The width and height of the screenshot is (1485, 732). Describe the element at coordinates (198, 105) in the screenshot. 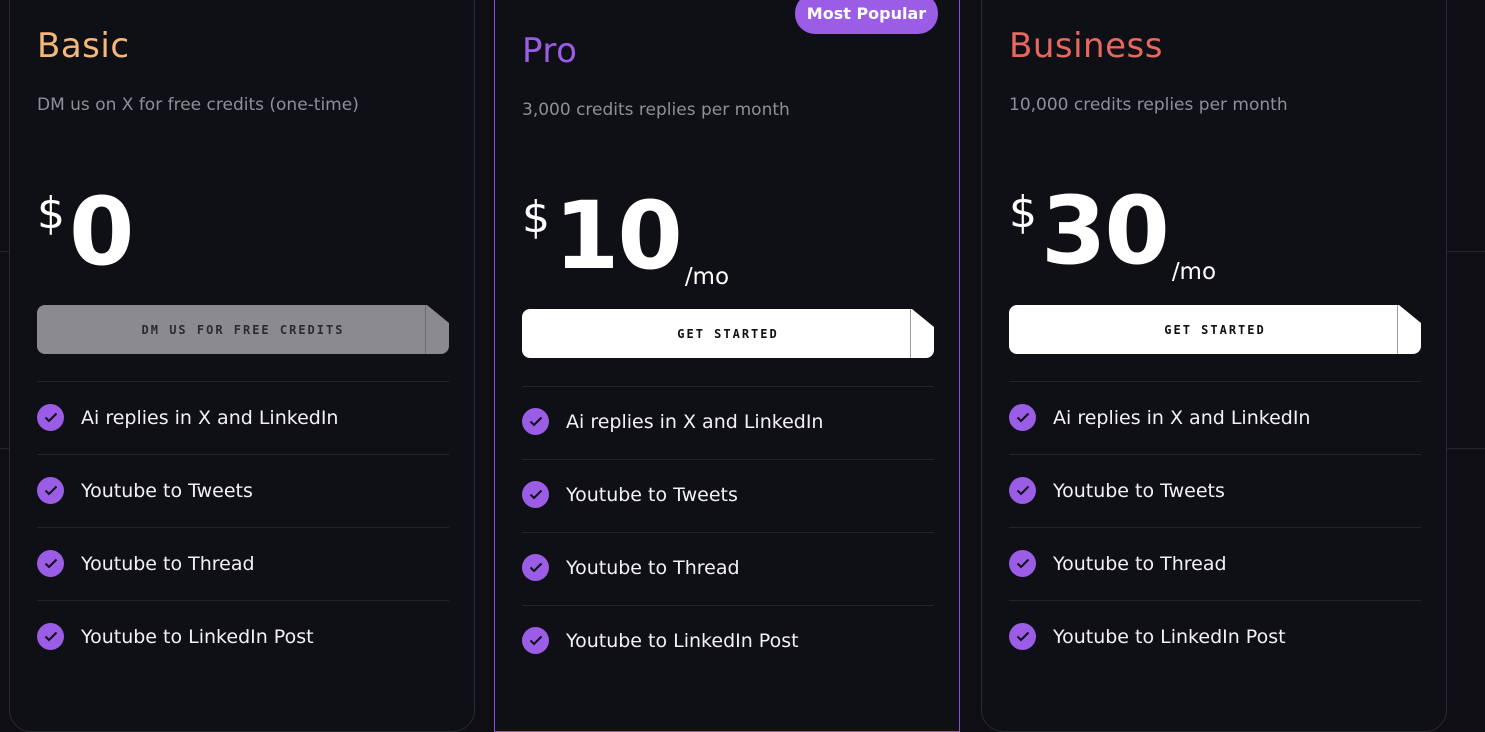

I see `plan-description: DM us on X for free credits (one-time)` at that location.